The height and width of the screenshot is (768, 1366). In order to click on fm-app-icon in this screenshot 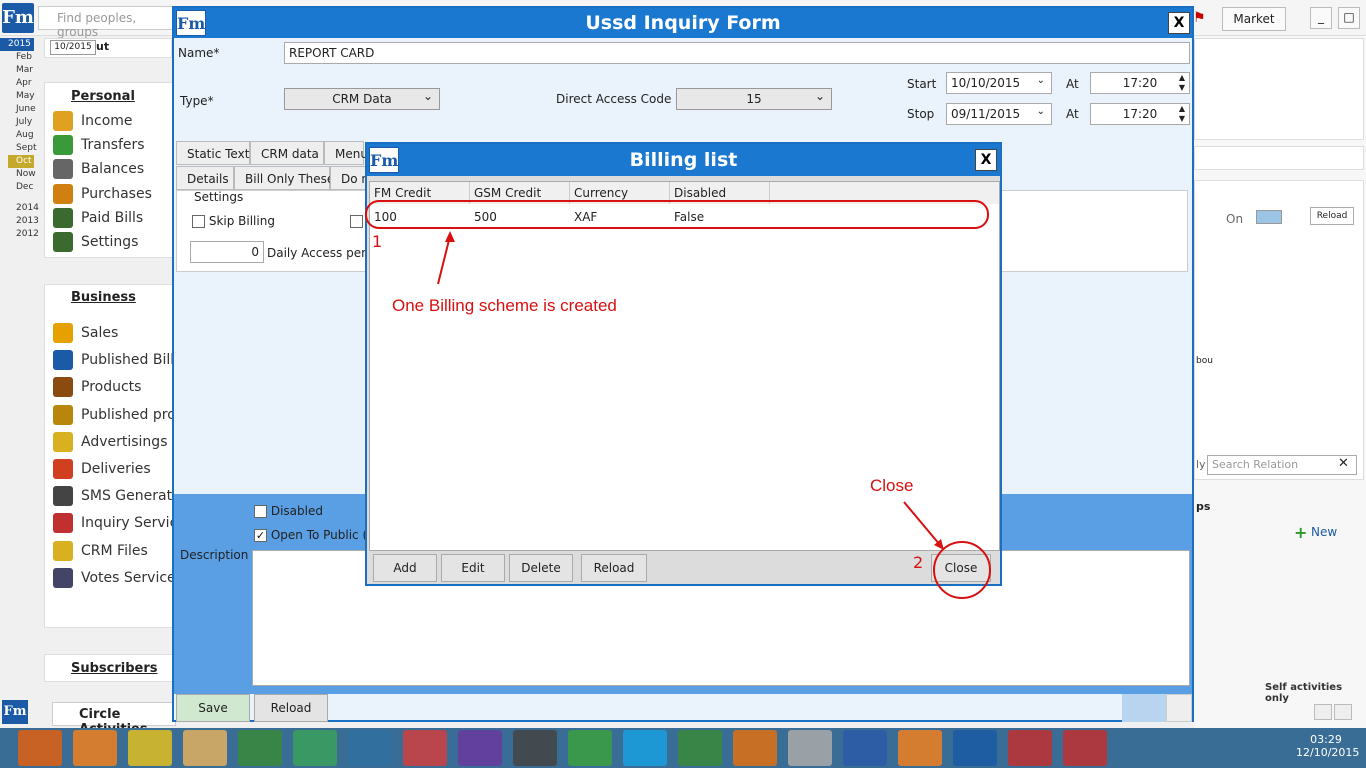, I will do `click(975, 748)`.